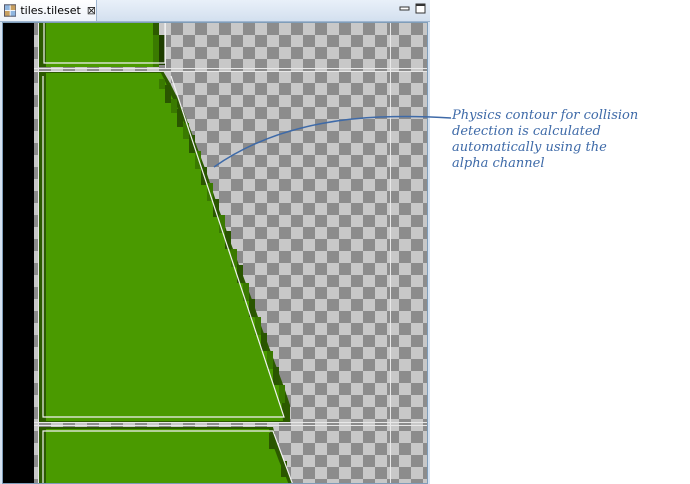 Image resolution: width=690 pixels, height=484 pixels. What do you see at coordinates (101, 45) in the screenshot?
I see `grass-tile-top` at bounding box center [101, 45].